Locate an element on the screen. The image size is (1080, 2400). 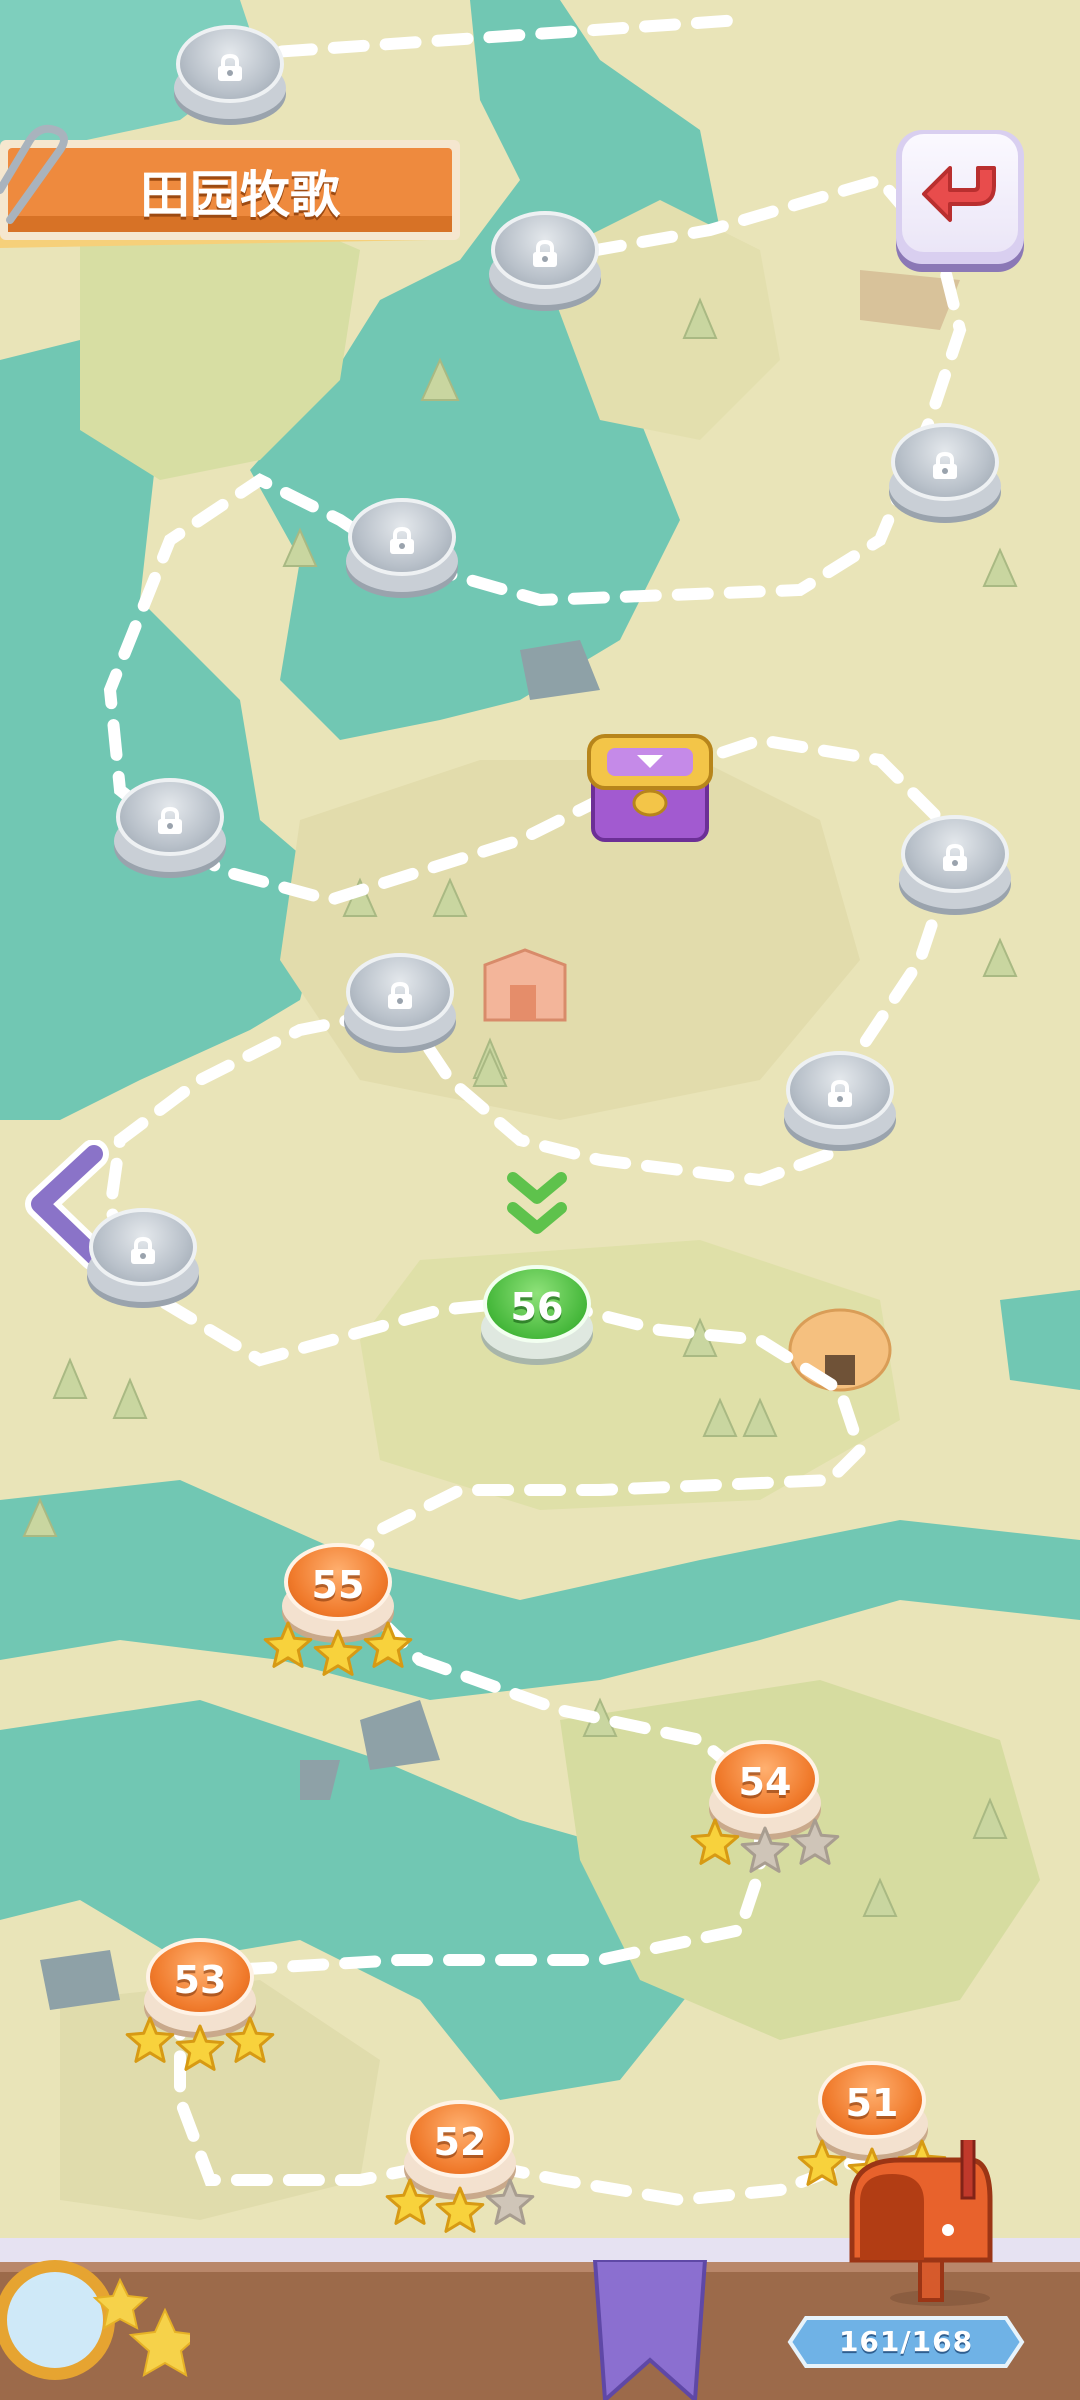
level-number: 51 is located at coordinates (872, 2103).